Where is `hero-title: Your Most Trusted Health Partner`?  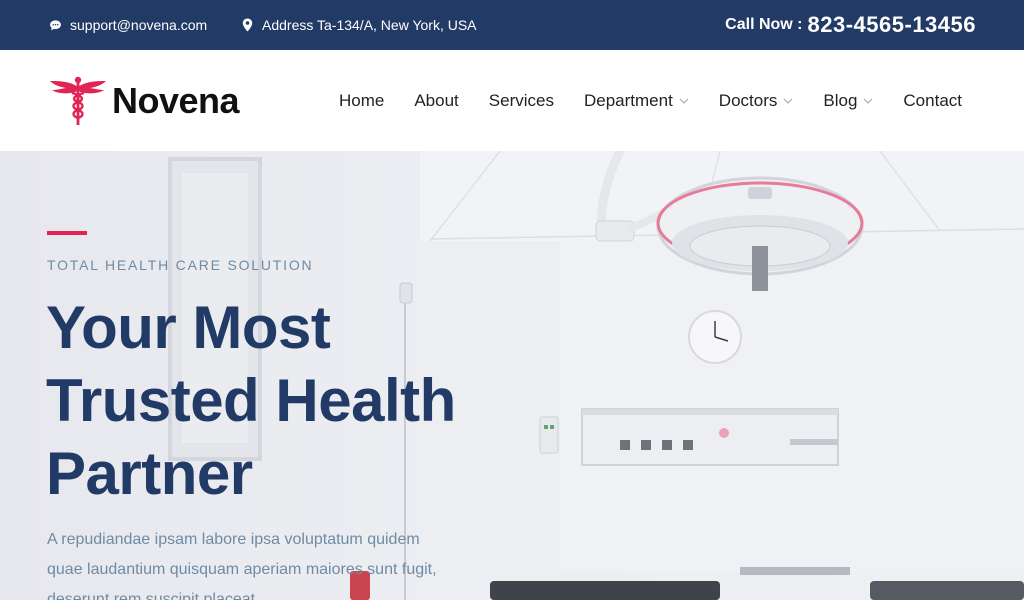
hero-title: Your Most Trusted Health Partner is located at coordinates (251, 400).